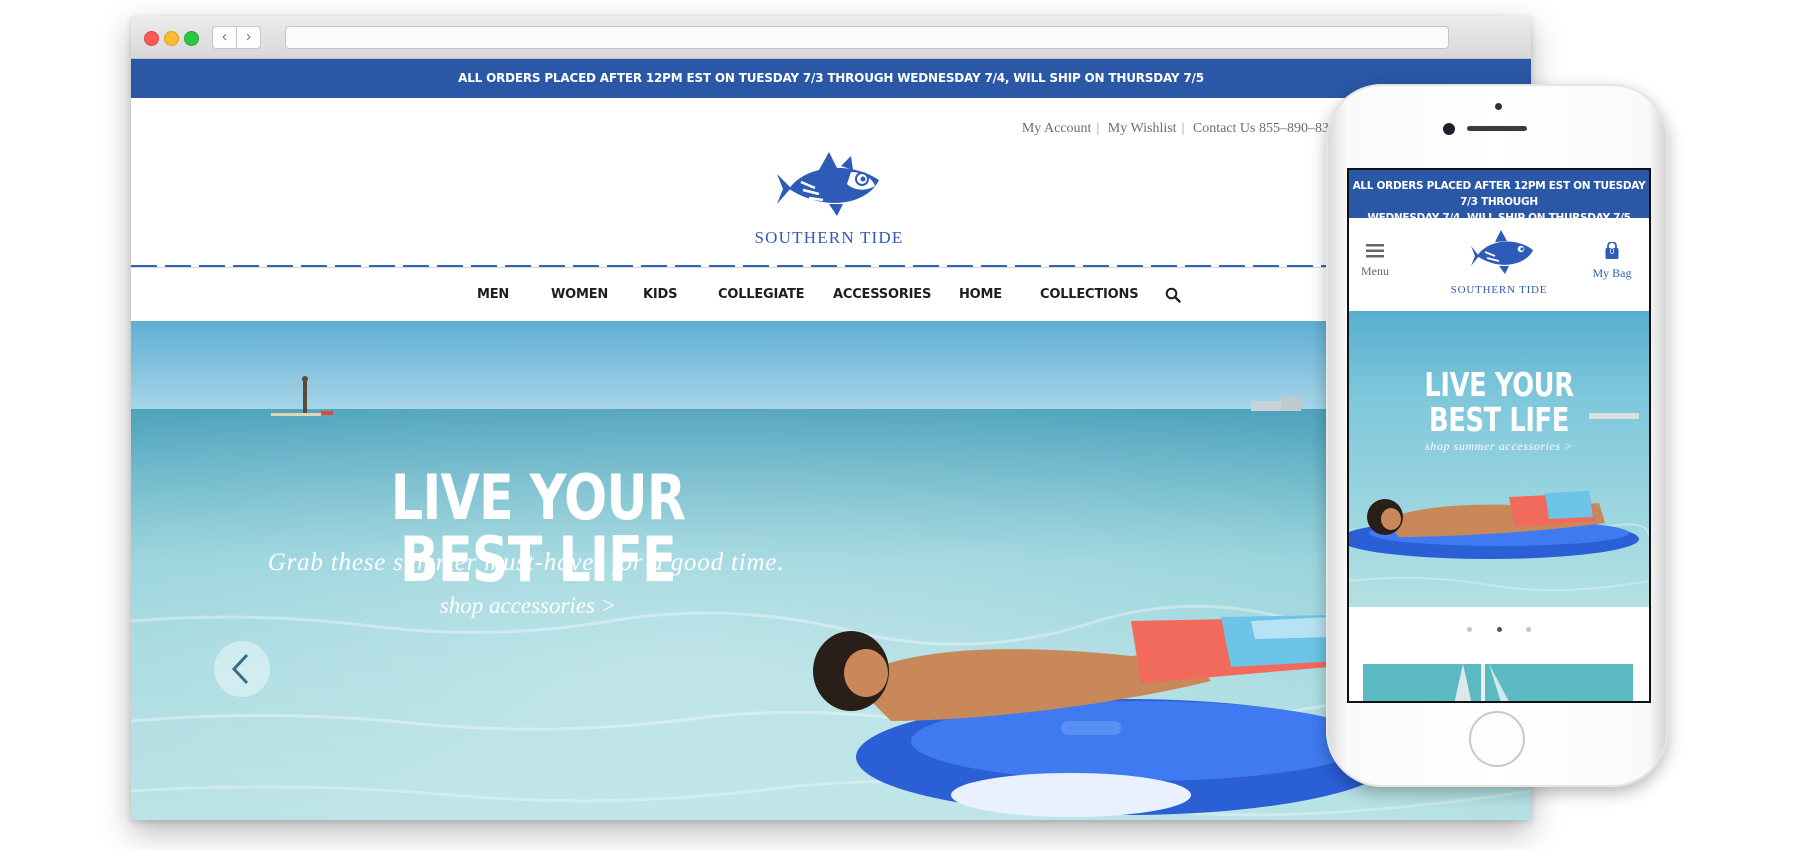 The width and height of the screenshot is (1800, 850). I want to click on hamburger-menu-icon, so click(1375, 251).